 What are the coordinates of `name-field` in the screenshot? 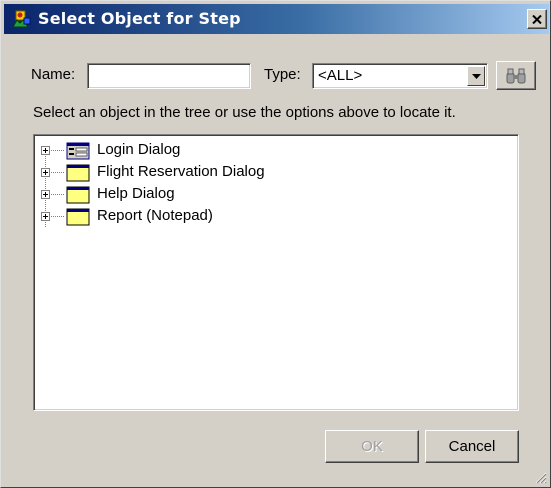 It's located at (169, 77).